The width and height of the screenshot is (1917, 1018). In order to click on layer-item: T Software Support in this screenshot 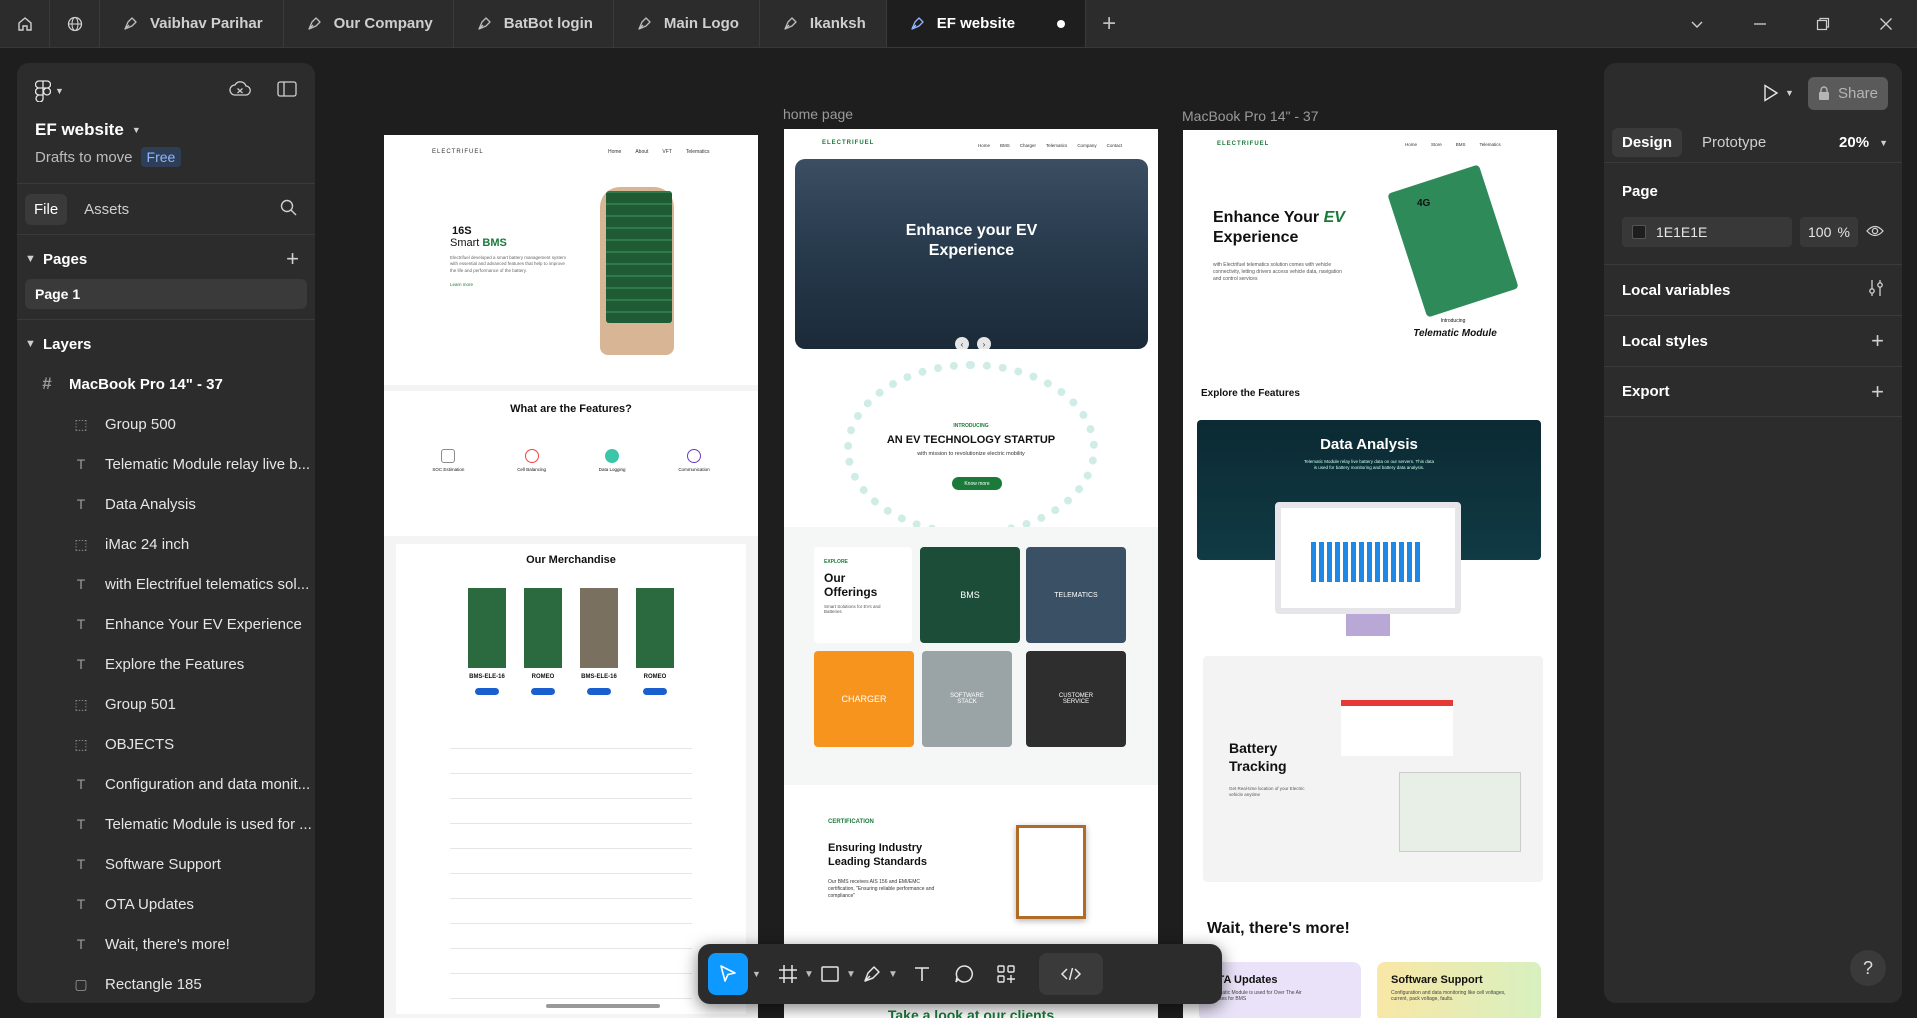, I will do `click(166, 864)`.